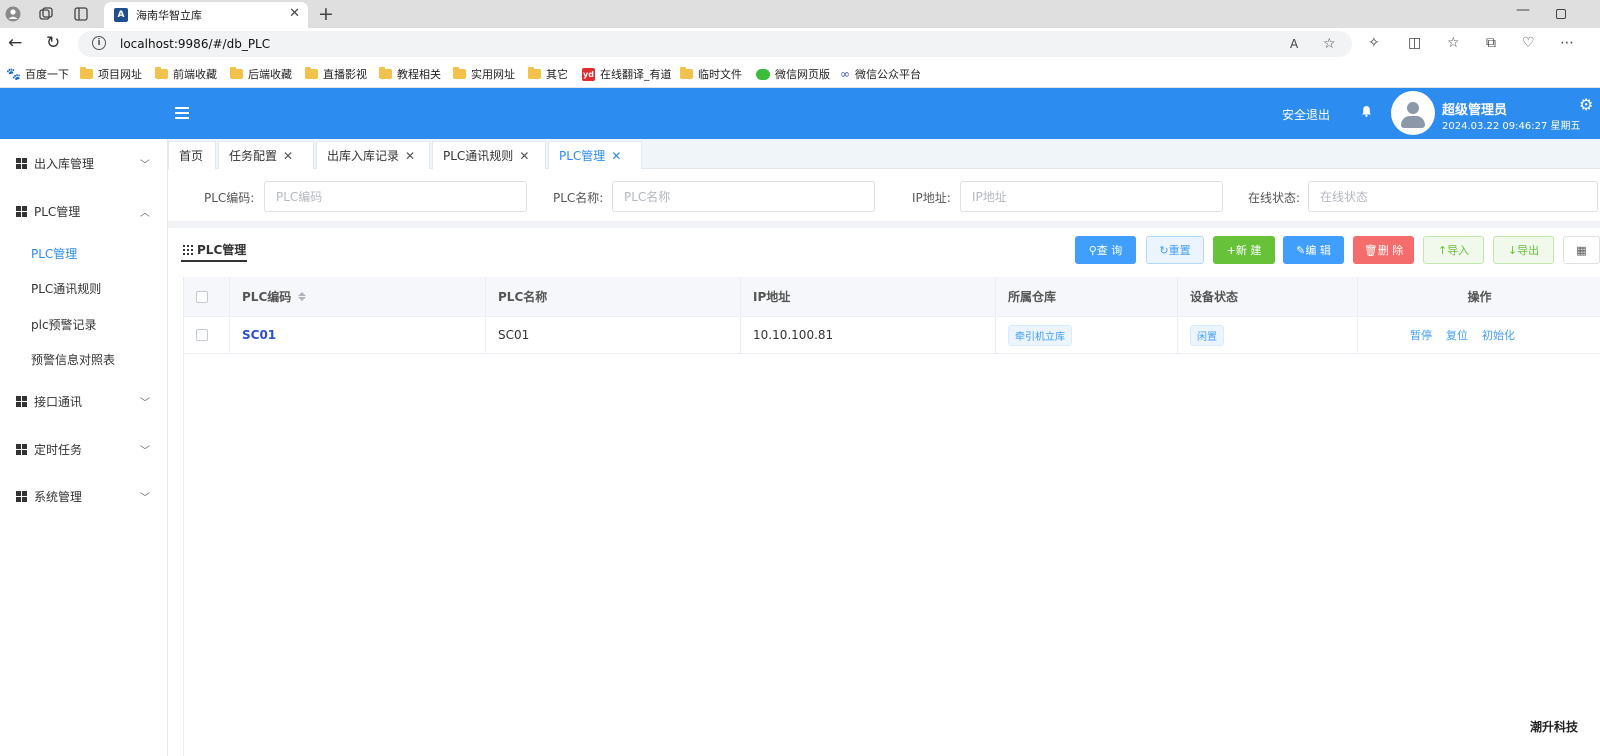 The width and height of the screenshot is (1600, 756). Describe the element at coordinates (99, 43) in the screenshot. I see `site-info-icon: i` at that location.